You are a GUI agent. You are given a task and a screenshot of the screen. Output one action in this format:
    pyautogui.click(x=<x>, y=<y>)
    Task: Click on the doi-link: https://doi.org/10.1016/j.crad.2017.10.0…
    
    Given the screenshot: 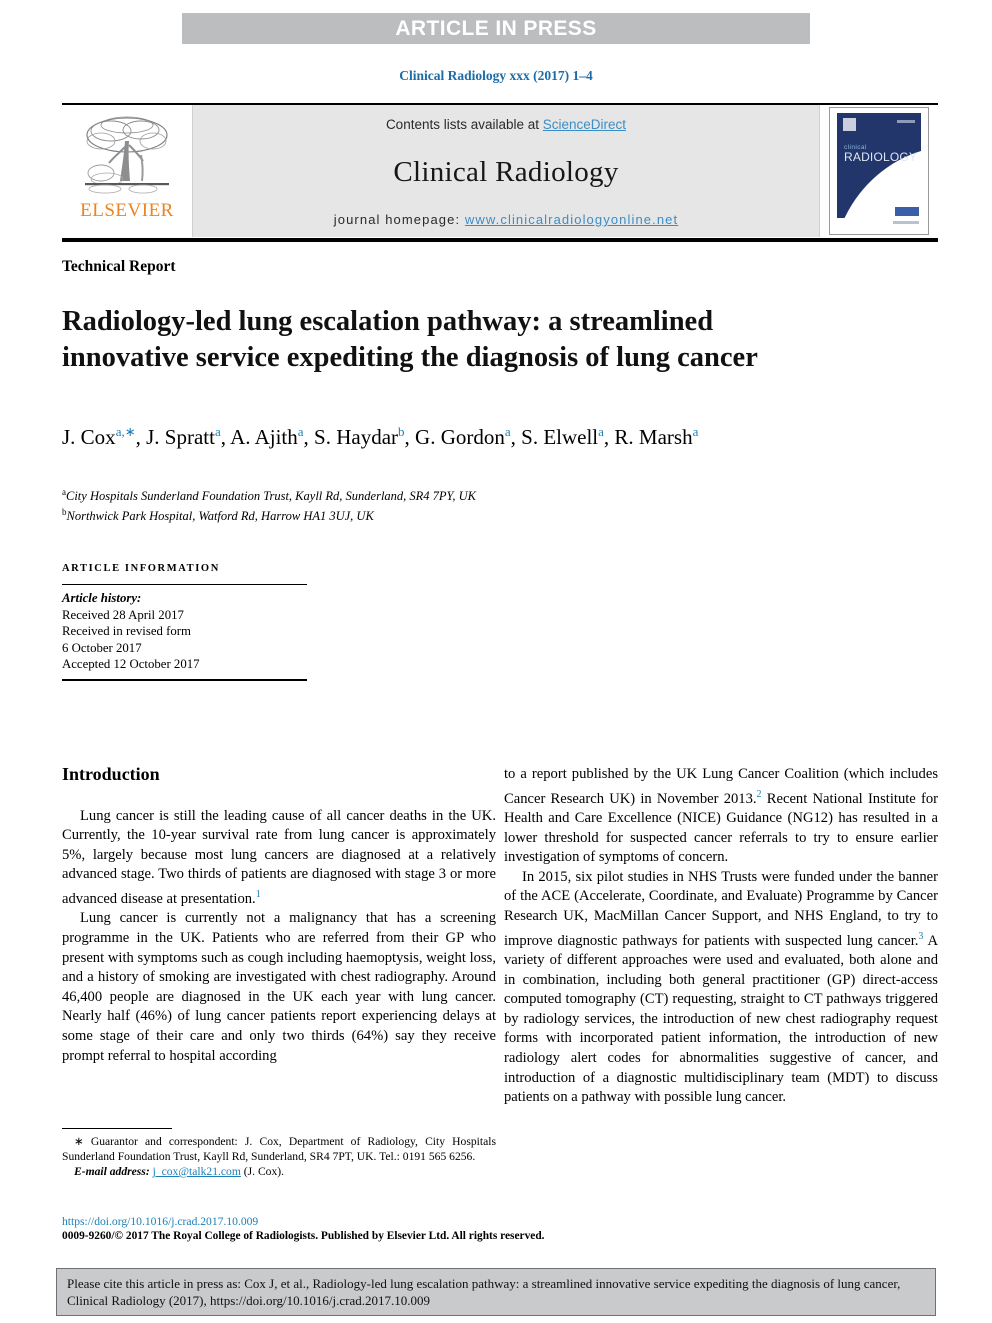 What is the action you would take?
    pyautogui.click(x=342, y=1221)
    